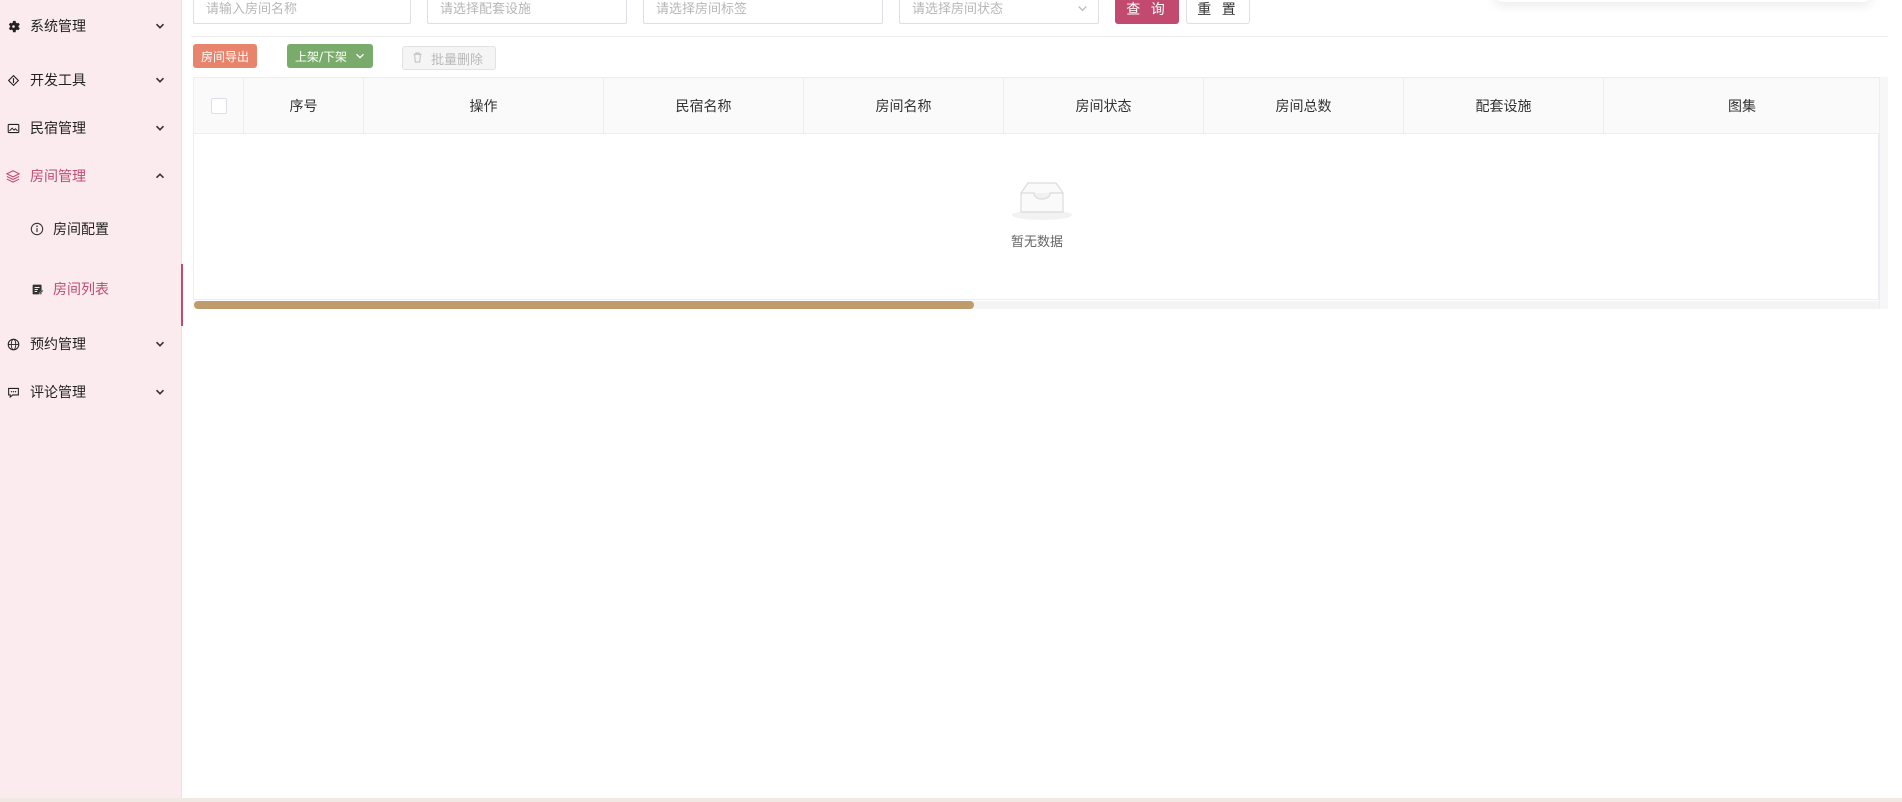 The width and height of the screenshot is (1902, 802). What do you see at coordinates (13, 176) in the screenshot?
I see `layers-icon` at bounding box center [13, 176].